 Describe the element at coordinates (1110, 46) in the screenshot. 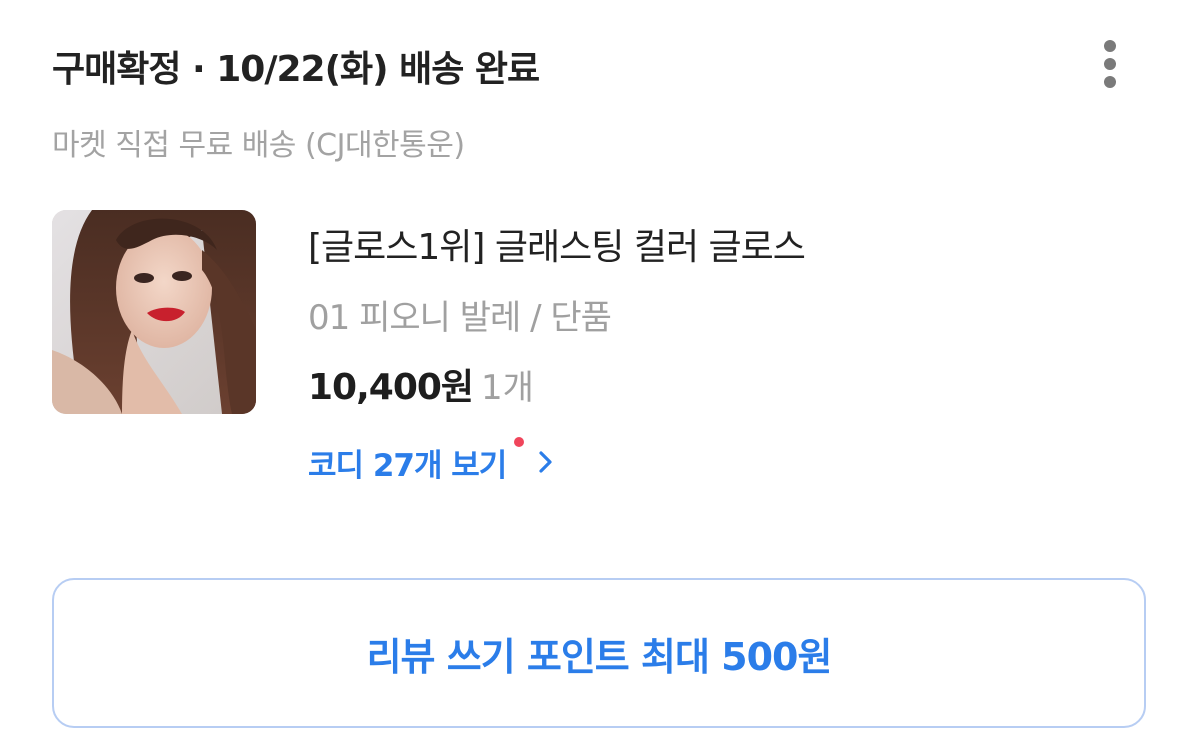

I see `more-vertical-icon` at that location.